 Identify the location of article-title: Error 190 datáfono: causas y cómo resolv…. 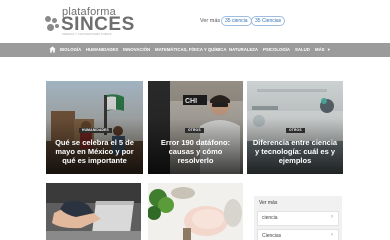
(195, 151).